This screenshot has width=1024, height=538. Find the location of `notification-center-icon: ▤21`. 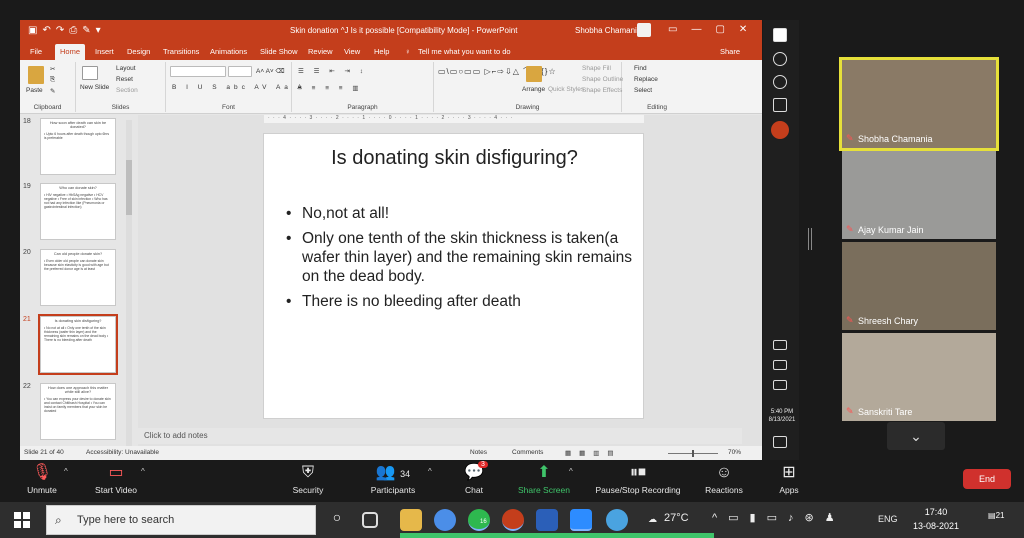

notification-center-icon: ▤21 is located at coordinates (997, 520).